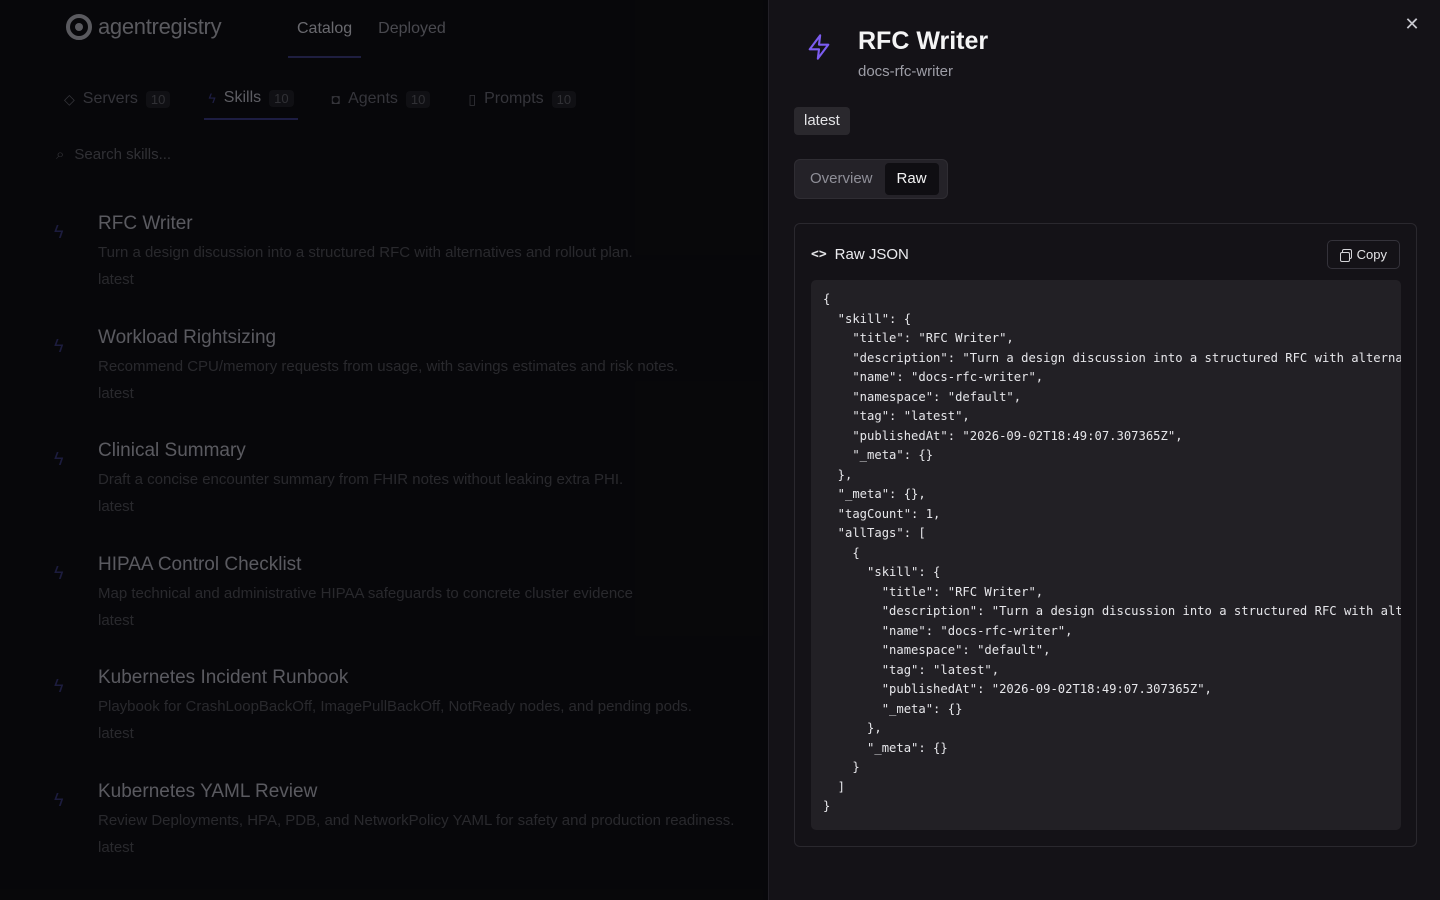 The height and width of the screenshot is (900, 1440). What do you see at coordinates (822, 121) in the screenshot?
I see `version-tag: latest` at bounding box center [822, 121].